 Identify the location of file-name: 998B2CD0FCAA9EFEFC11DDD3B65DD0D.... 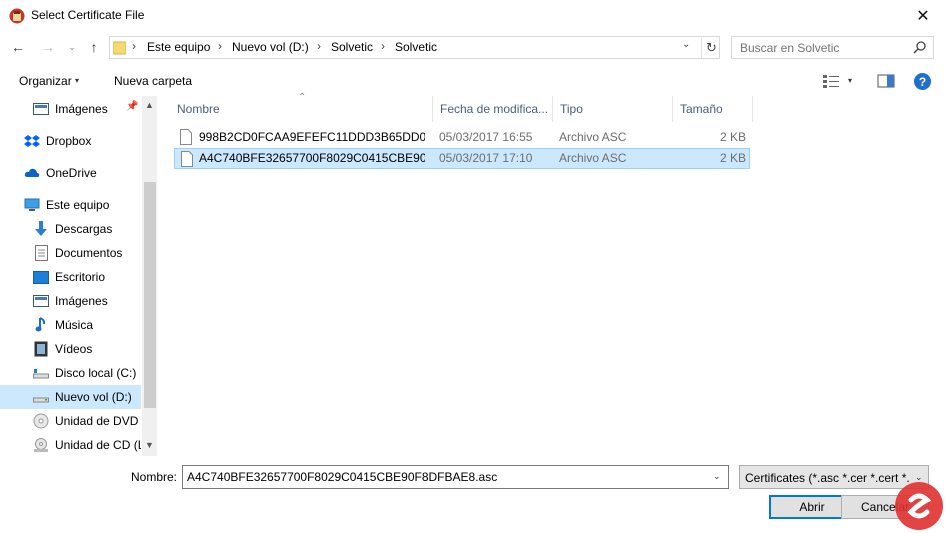
(312, 137).